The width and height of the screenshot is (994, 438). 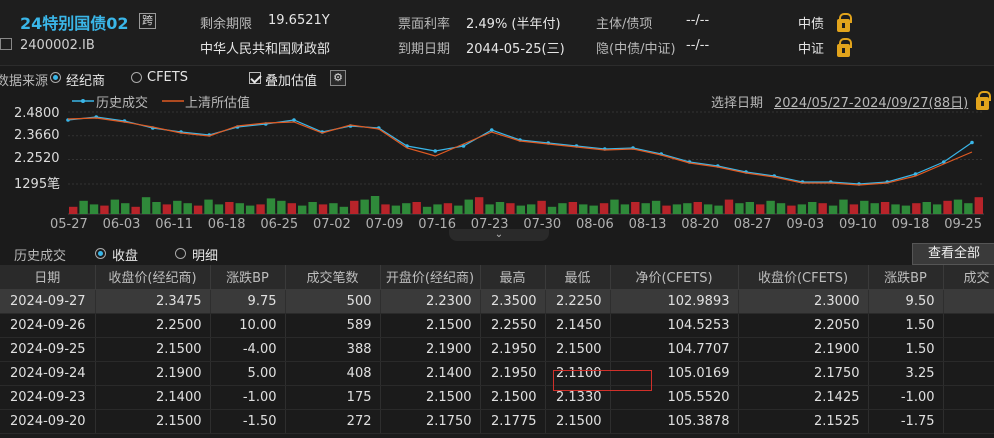 What do you see at coordinates (906, 373) in the screenshot?
I see `table-cell: 3.25` at bounding box center [906, 373].